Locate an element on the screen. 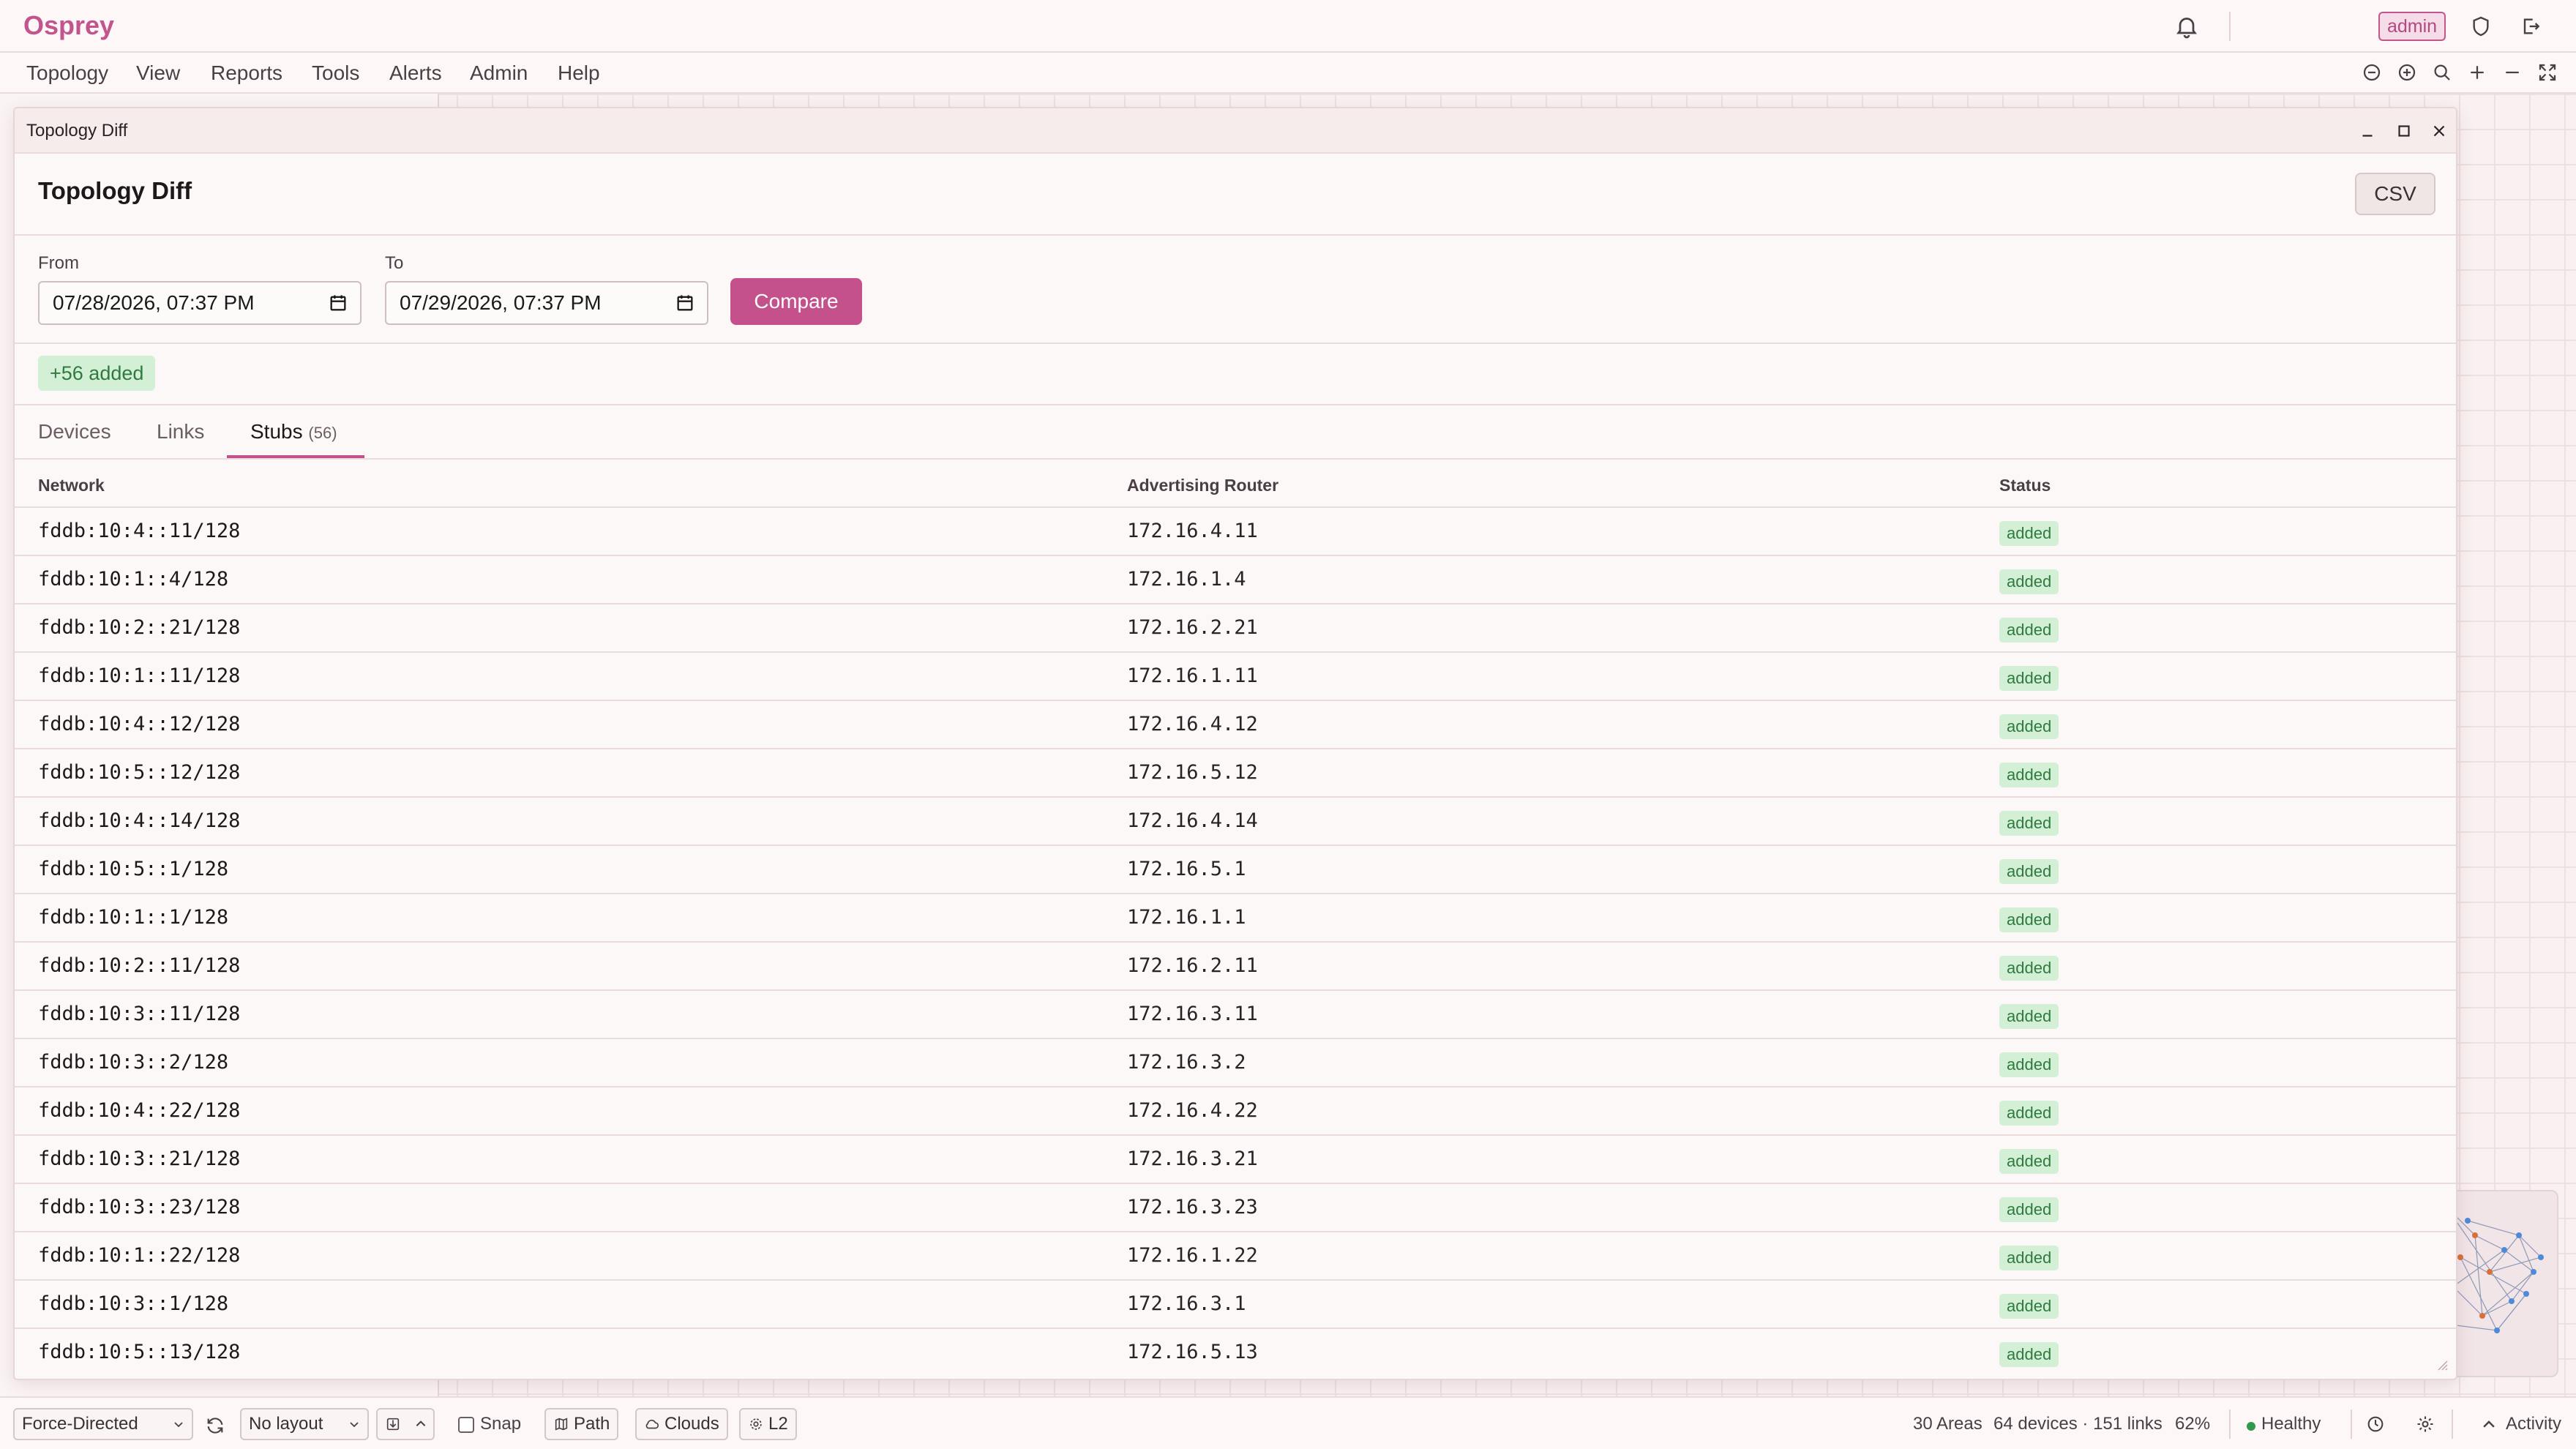  header-divider is located at coordinates (2230, 26).